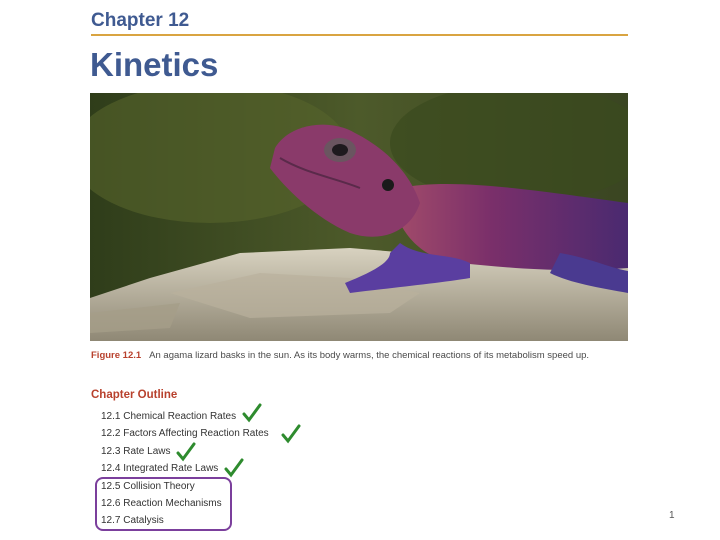  I want to click on outline-heading: Chapter Outline, so click(134, 395).